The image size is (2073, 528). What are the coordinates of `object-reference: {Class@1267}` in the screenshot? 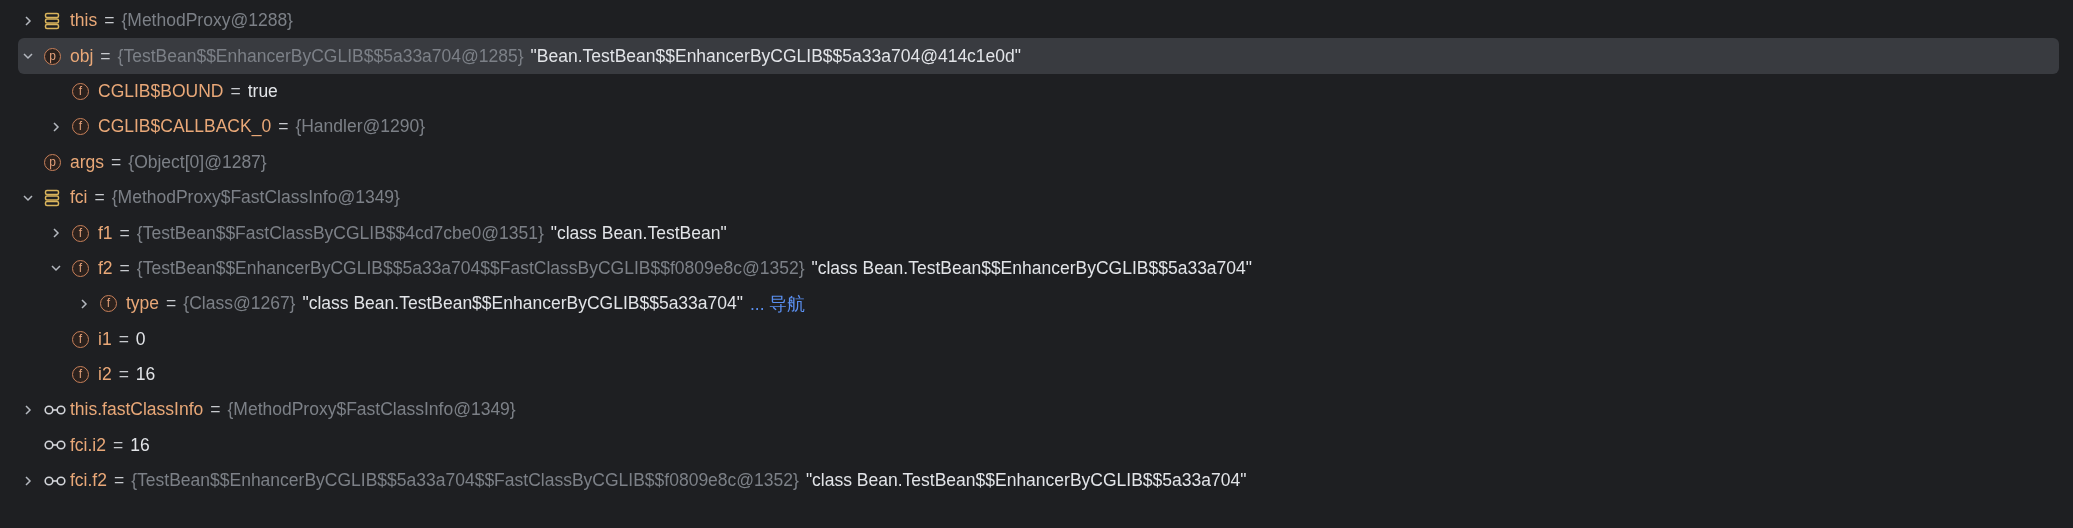 It's located at (239, 304).